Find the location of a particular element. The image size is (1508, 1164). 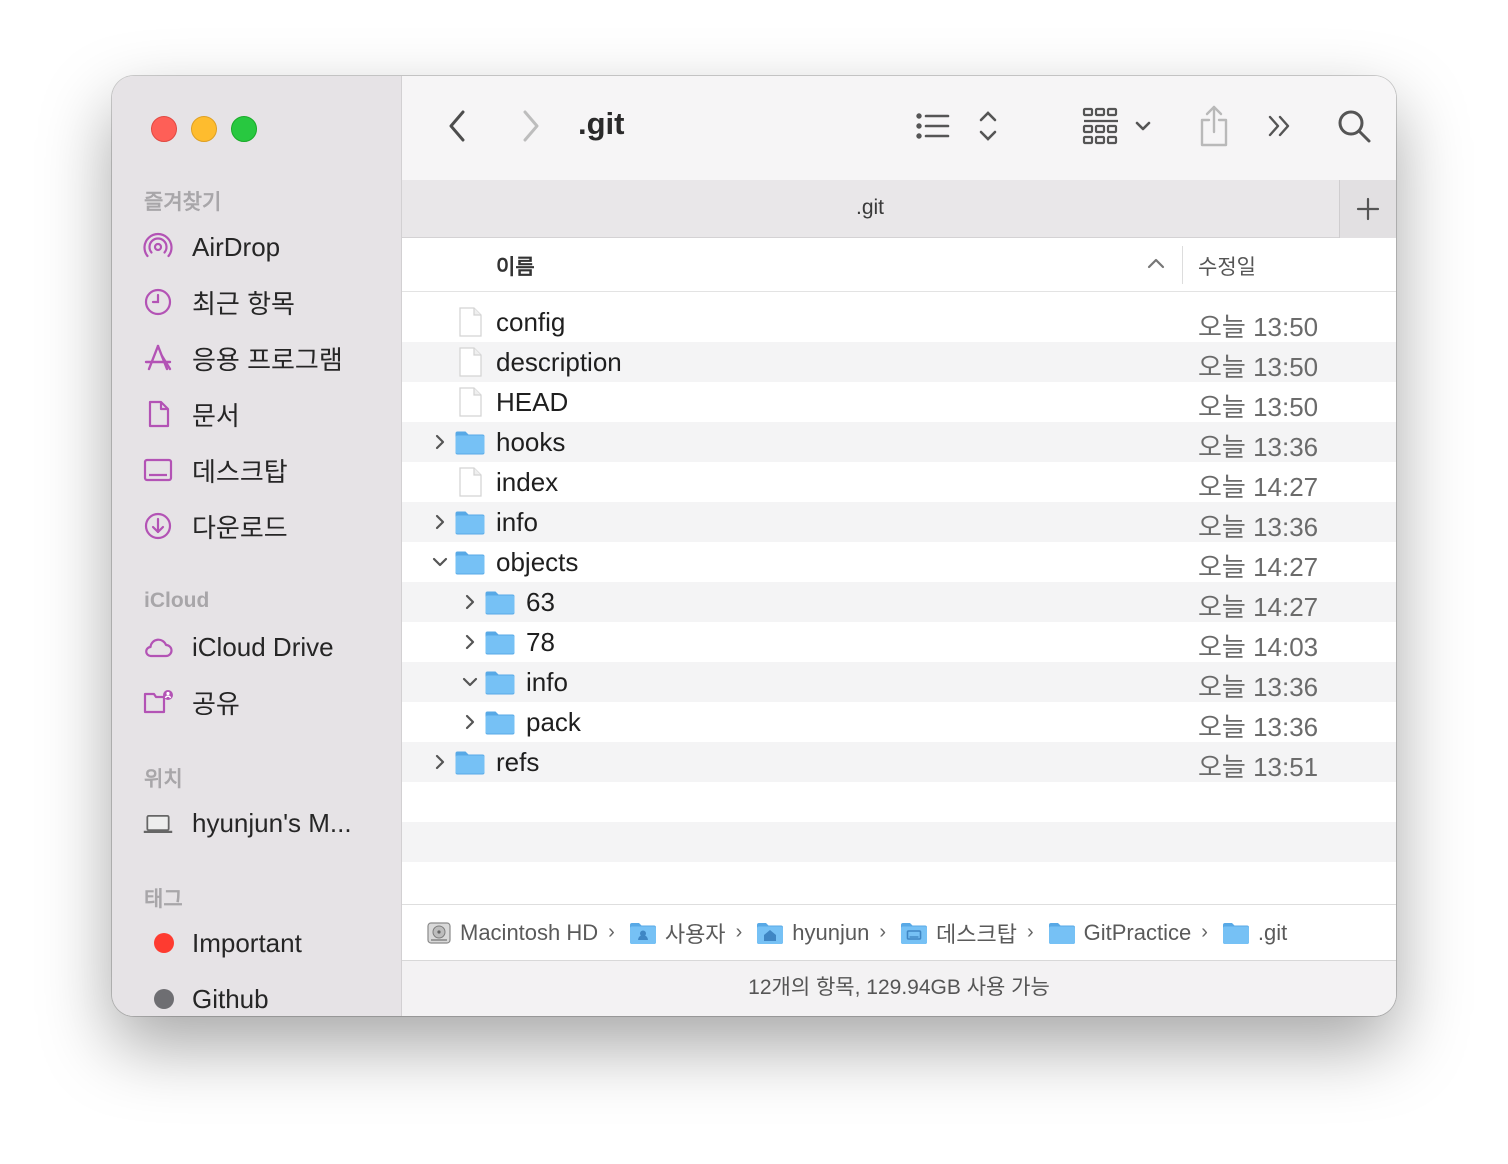

sidebar-item-label: Github is located at coordinates (230, 998).